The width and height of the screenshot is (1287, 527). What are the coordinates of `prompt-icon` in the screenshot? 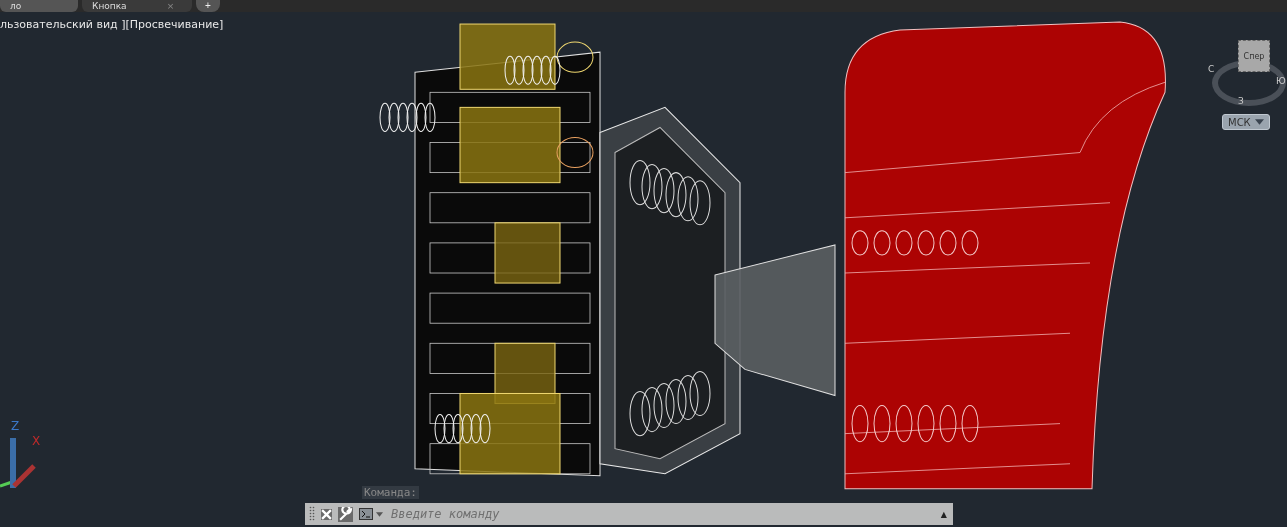 It's located at (366, 514).